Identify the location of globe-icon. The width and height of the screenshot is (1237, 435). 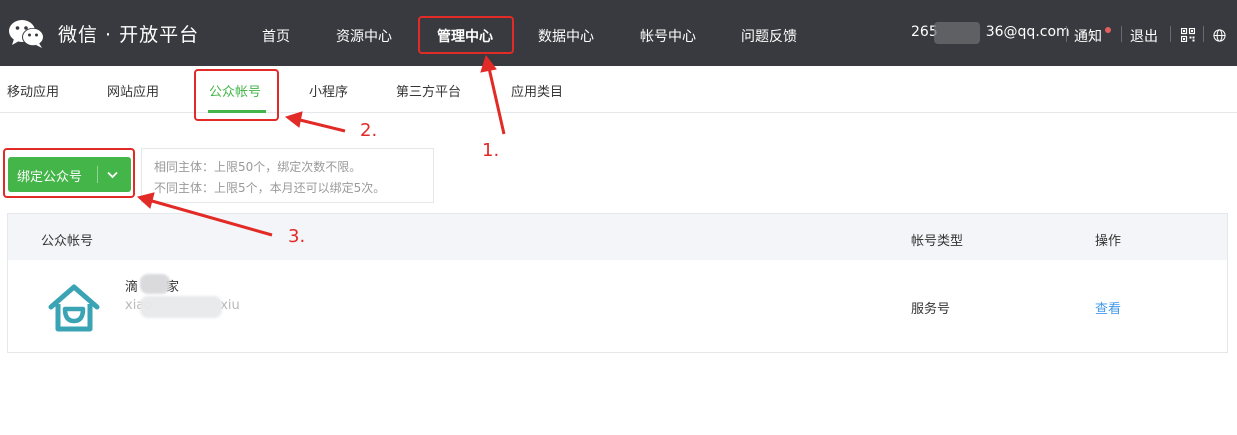
(1219, 35).